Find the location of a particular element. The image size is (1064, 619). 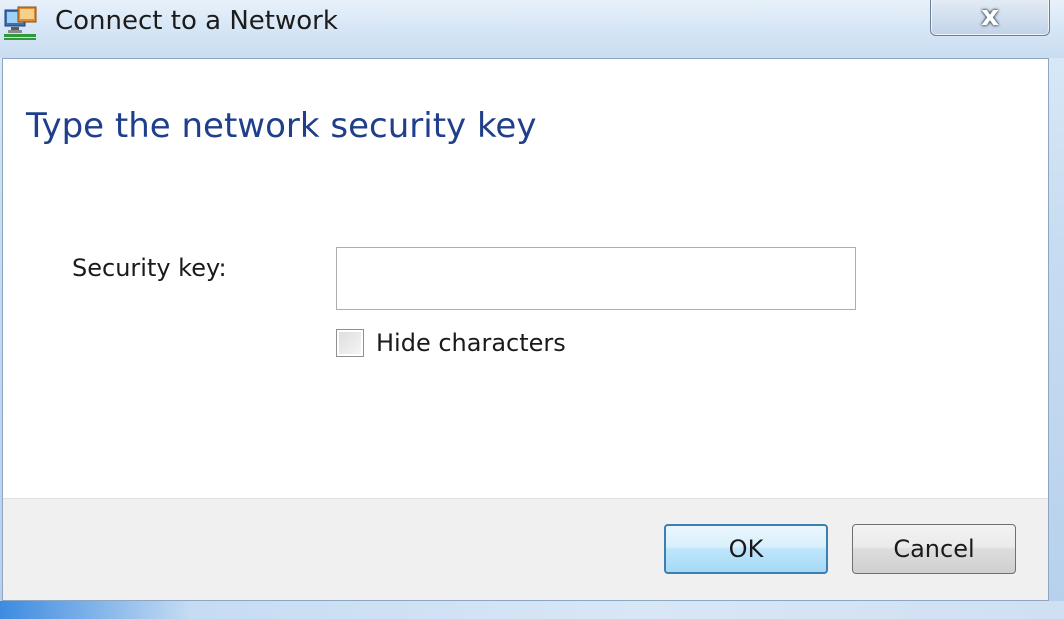

window-title: Connect to a Network is located at coordinates (196, 21).